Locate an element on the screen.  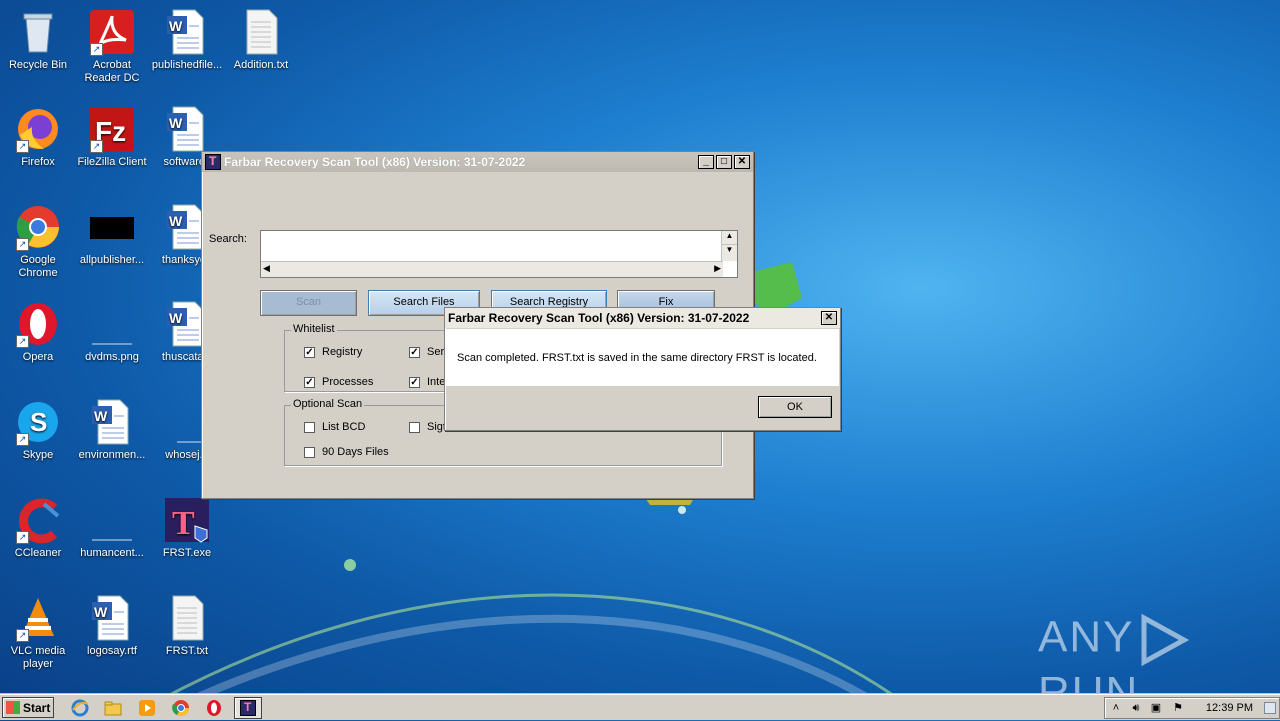
ok-button: OK is located at coordinates (795, 407).